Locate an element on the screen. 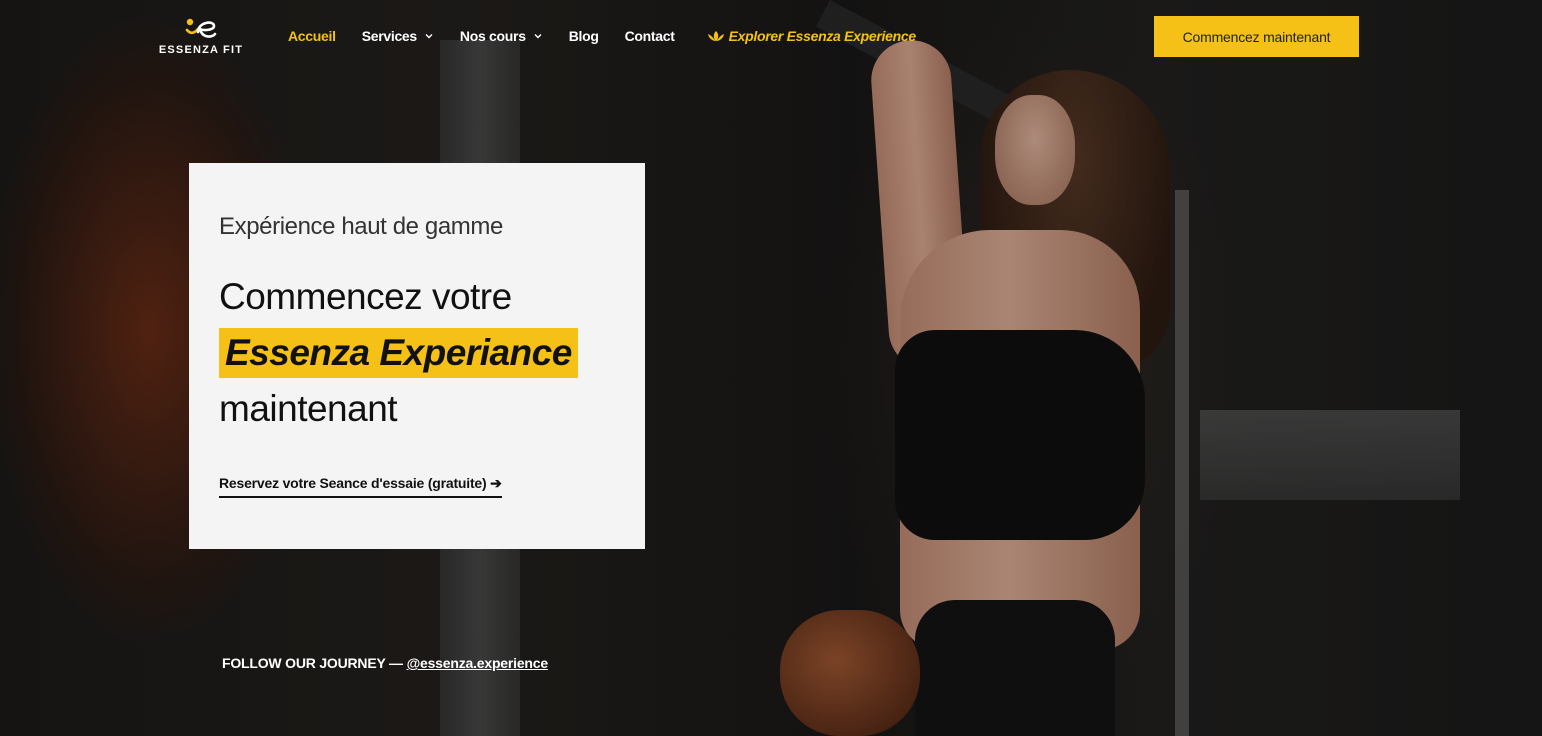  nav-item-explore: Explorer Essenza Experience is located at coordinates (811, 36).